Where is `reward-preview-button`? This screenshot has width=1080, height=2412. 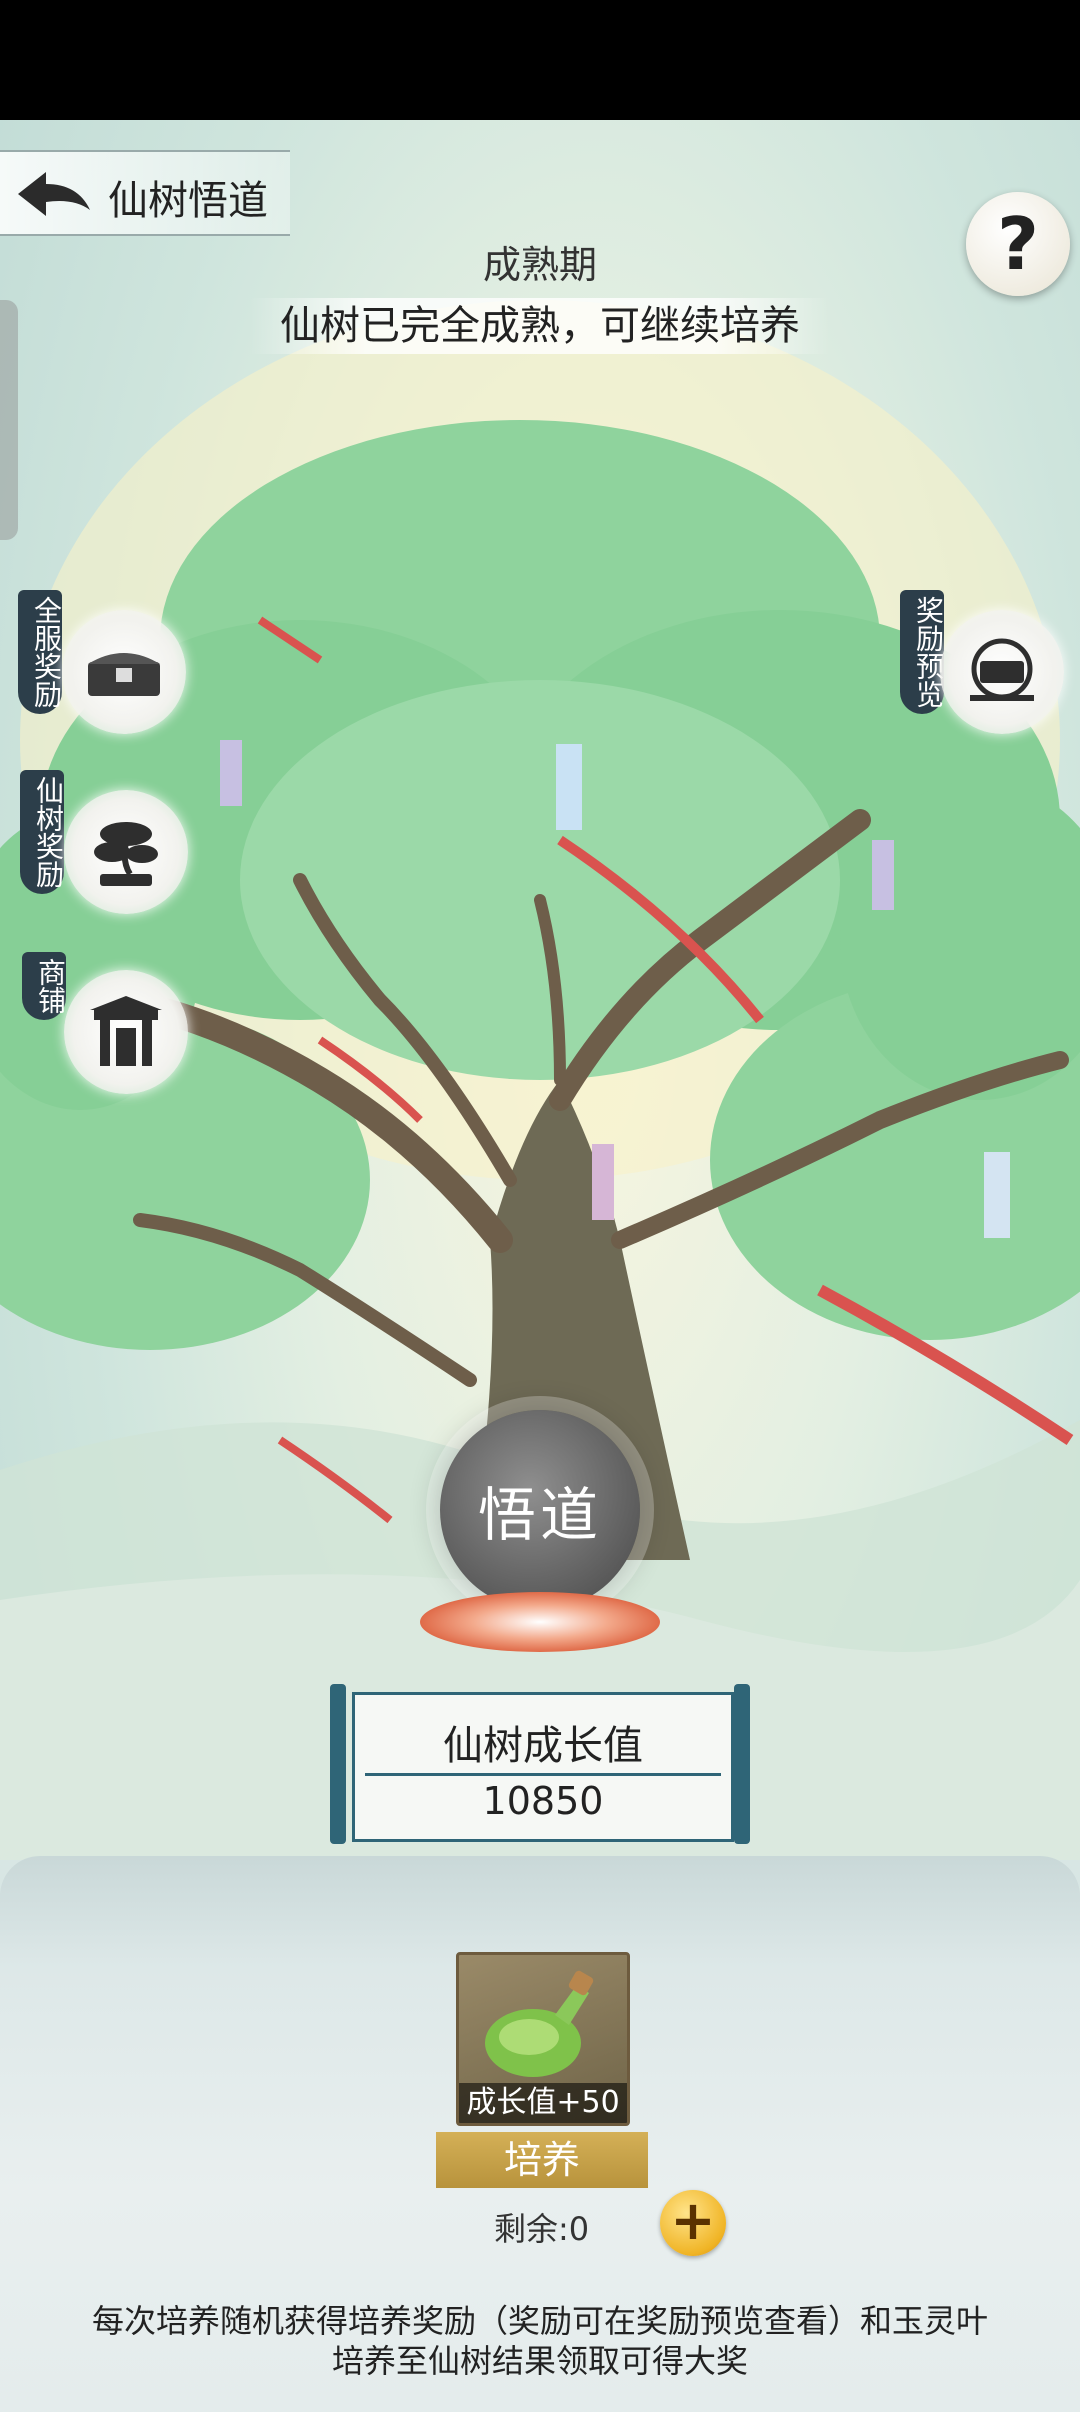
reward-preview-button is located at coordinates (1002, 672).